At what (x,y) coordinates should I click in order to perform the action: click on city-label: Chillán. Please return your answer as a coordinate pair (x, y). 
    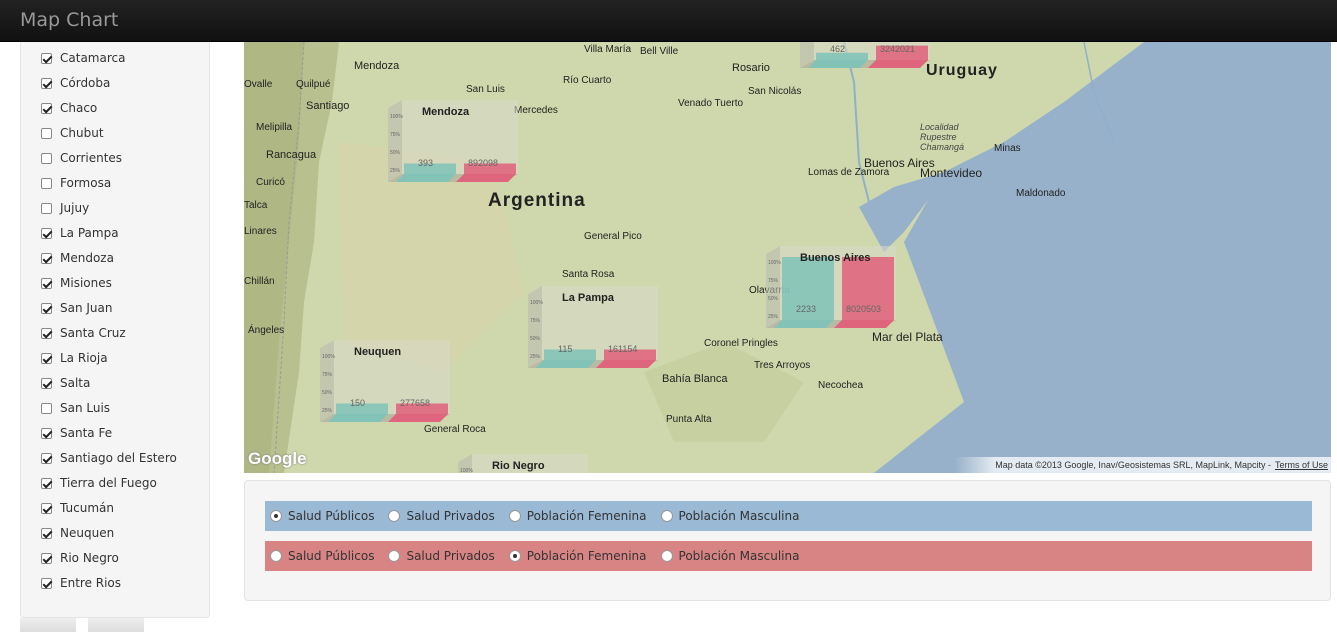
    Looking at the image, I should click on (259, 281).